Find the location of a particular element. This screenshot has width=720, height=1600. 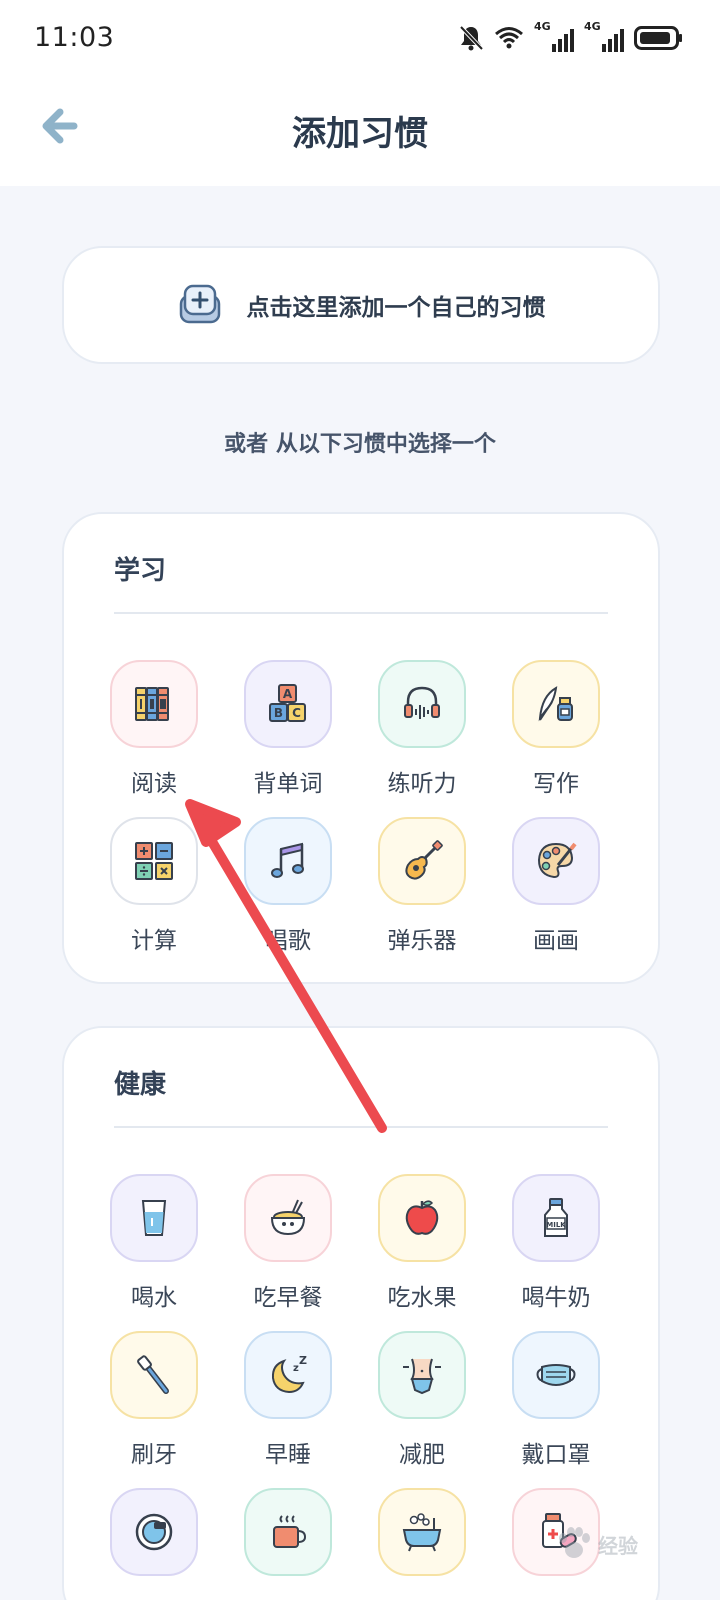

svg-text: B is located at coordinates (278, 713).